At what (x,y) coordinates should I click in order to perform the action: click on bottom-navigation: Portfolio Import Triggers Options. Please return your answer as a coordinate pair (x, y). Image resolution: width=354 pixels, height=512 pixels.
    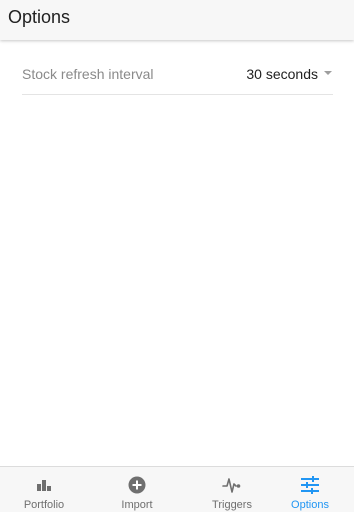
    Looking at the image, I should click on (177, 489).